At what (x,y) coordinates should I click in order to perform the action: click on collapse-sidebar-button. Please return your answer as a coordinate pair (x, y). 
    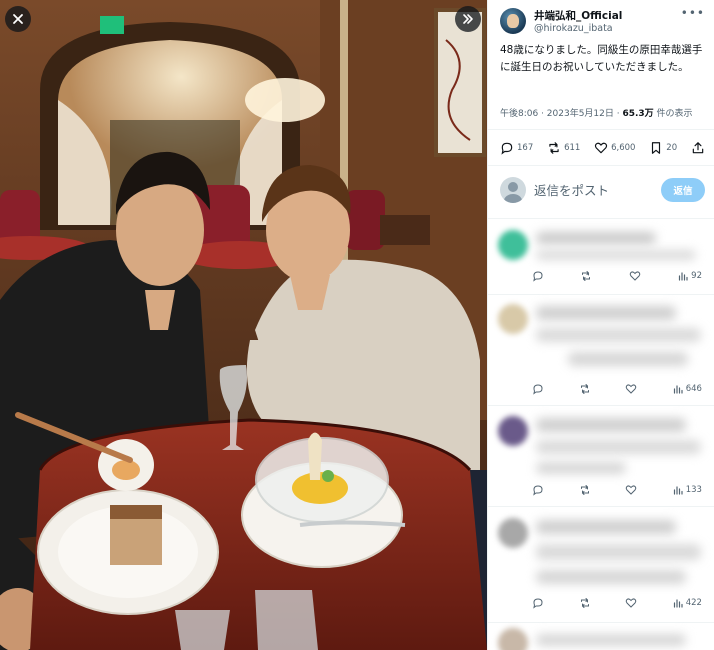
    Looking at the image, I should click on (468, 19).